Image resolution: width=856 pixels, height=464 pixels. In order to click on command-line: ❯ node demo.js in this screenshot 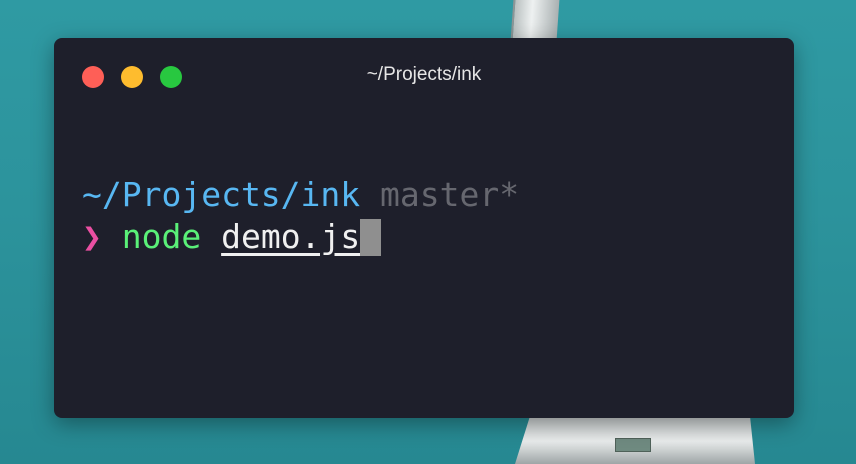, I will do `click(300, 237)`.